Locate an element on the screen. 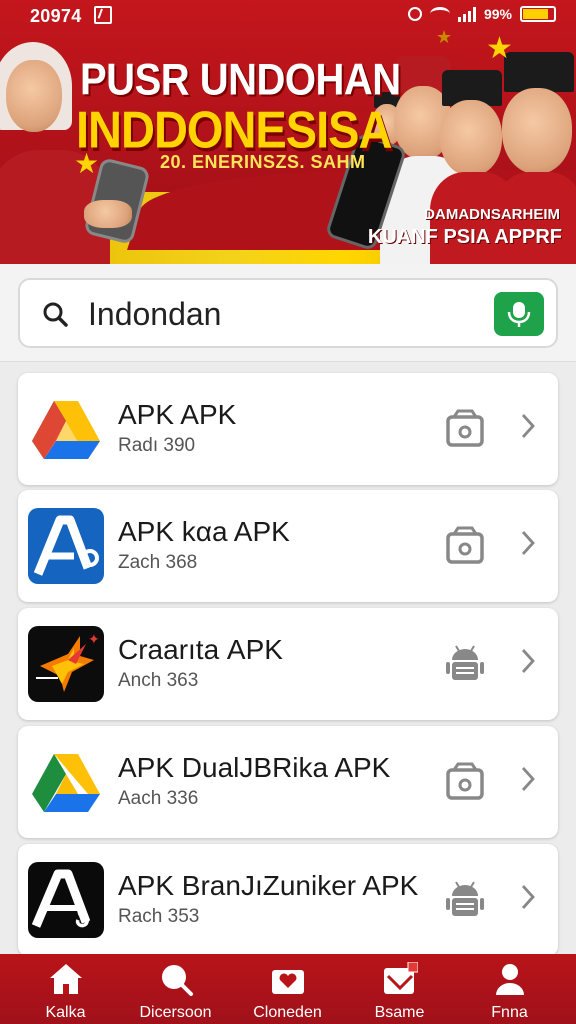  list-item: APK DualJBRika APK Aach 336 is located at coordinates (288, 782).